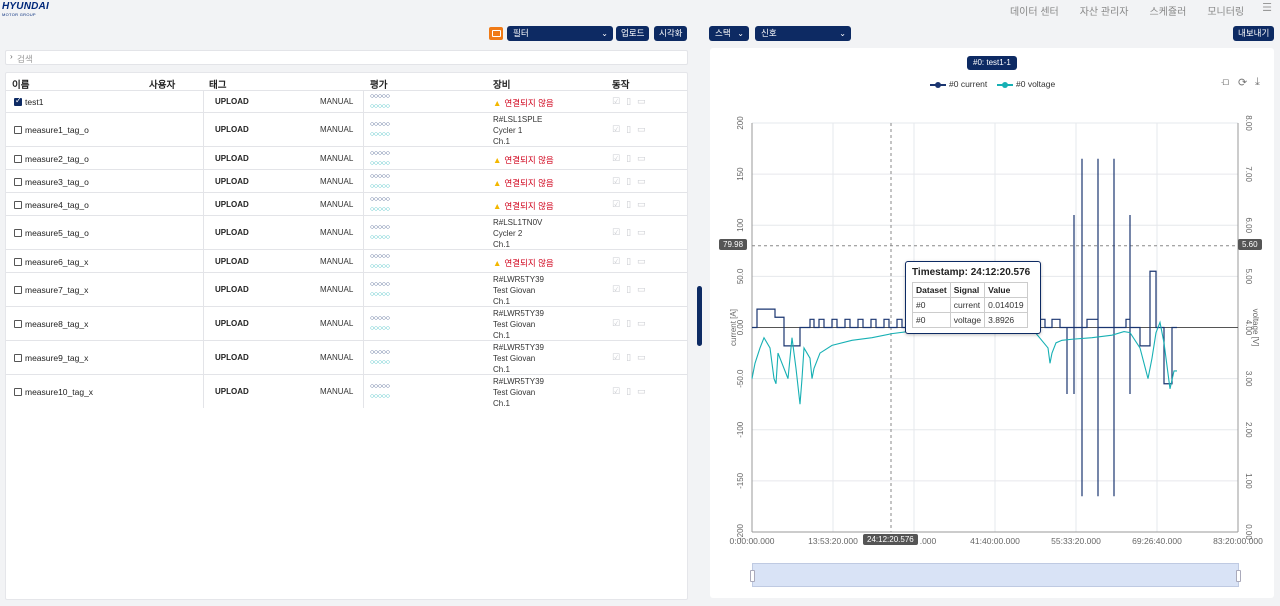 This screenshot has width=1280, height=606. Describe the element at coordinates (729, 33) in the screenshot. I see `stack-select: 스택 ⌄` at that location.